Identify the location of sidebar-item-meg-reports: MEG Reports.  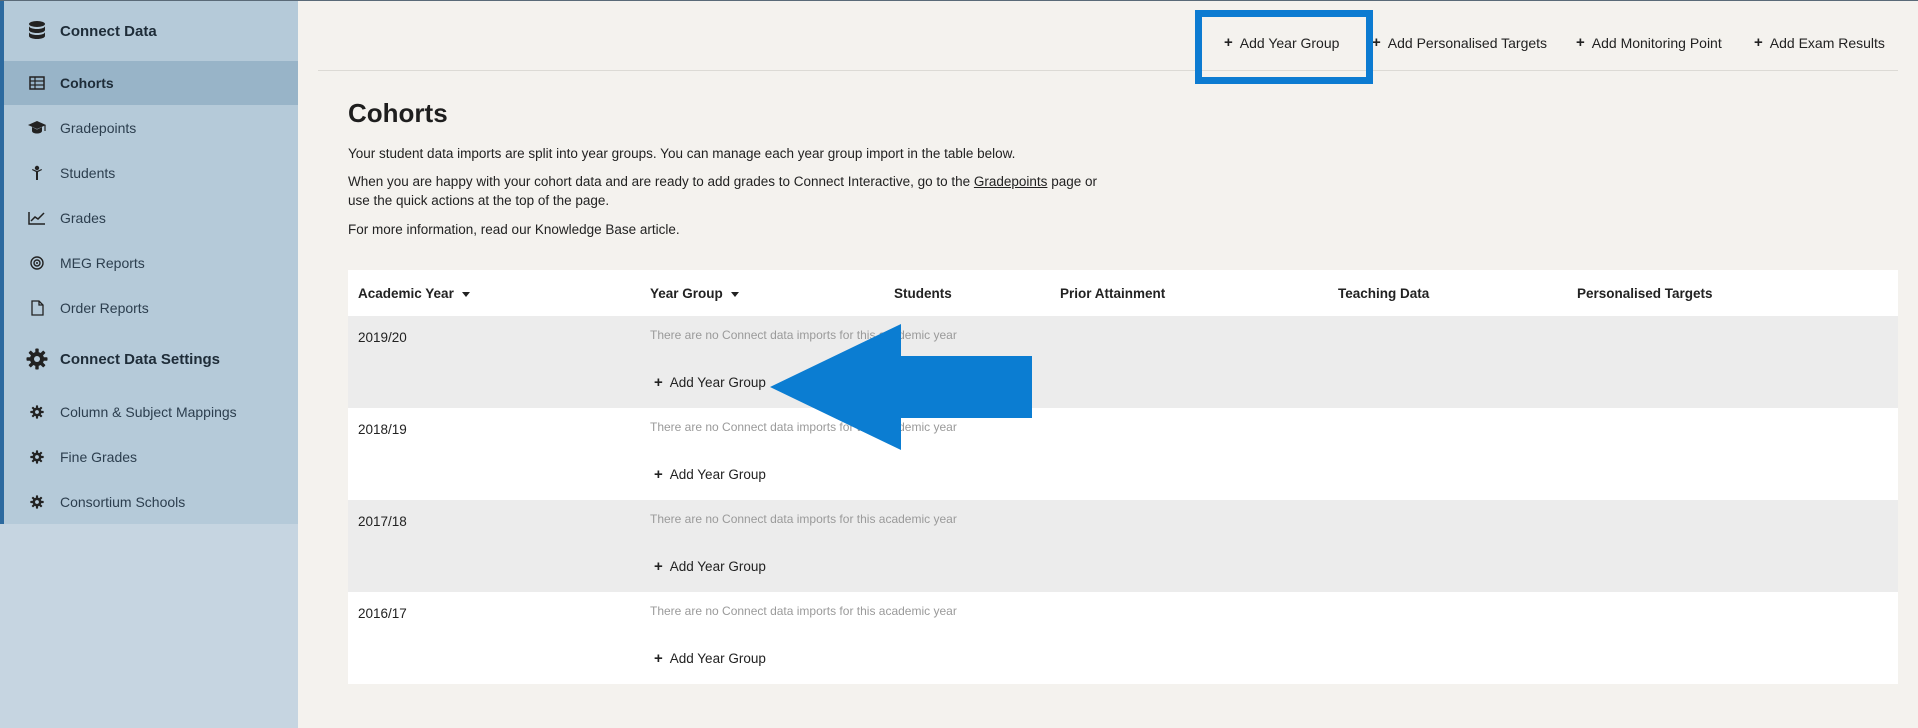
(151, 263).